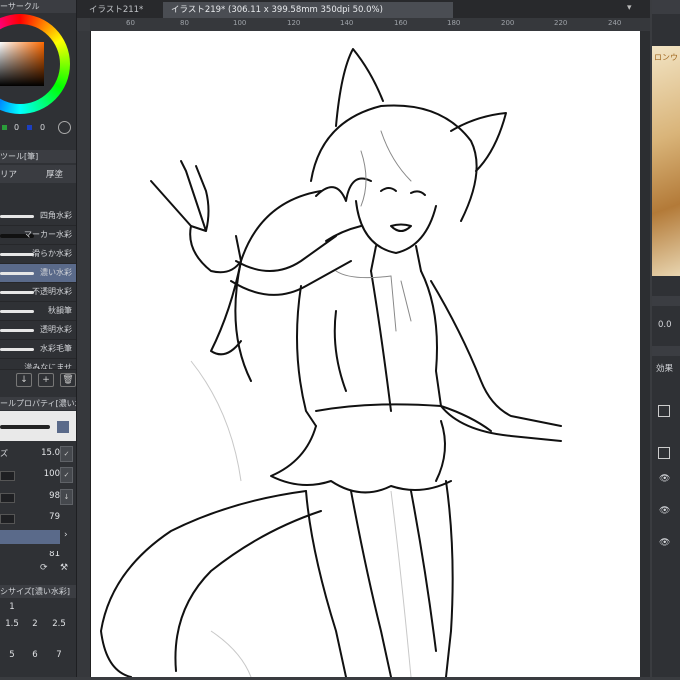 Image resolution: width=680 pixels, height=680 pixels. I want to click on brush-preview, so click(38, 426).